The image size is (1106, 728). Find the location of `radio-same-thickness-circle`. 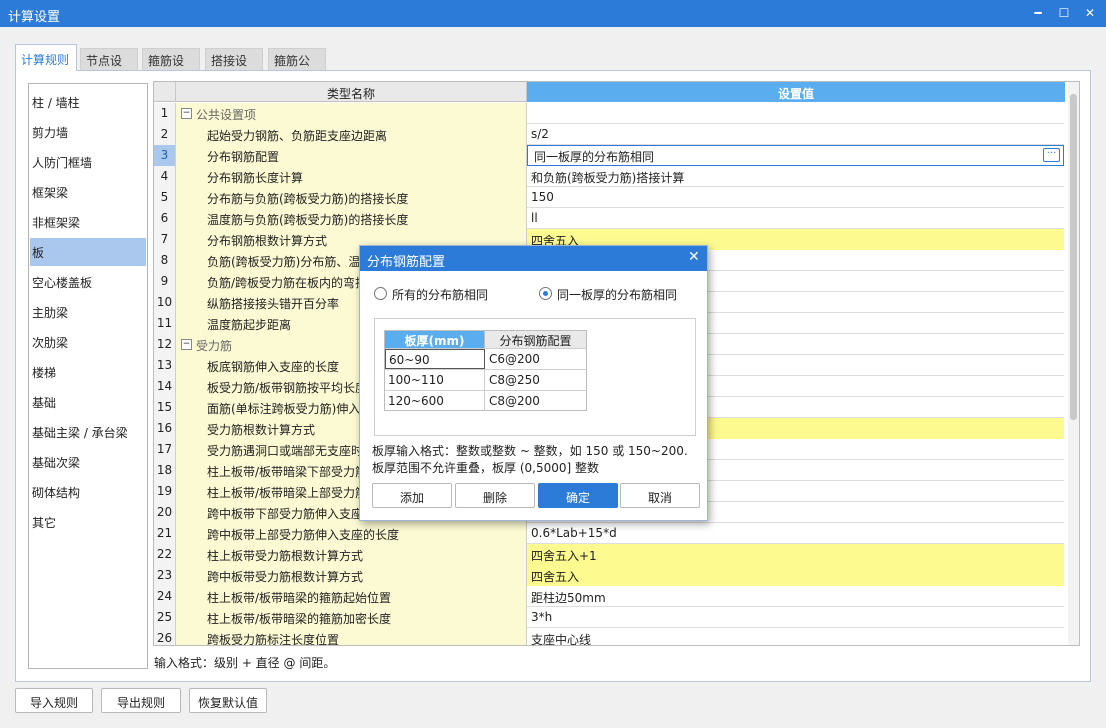

radio-same-thickness-circle is located at coordinates (545, 293).